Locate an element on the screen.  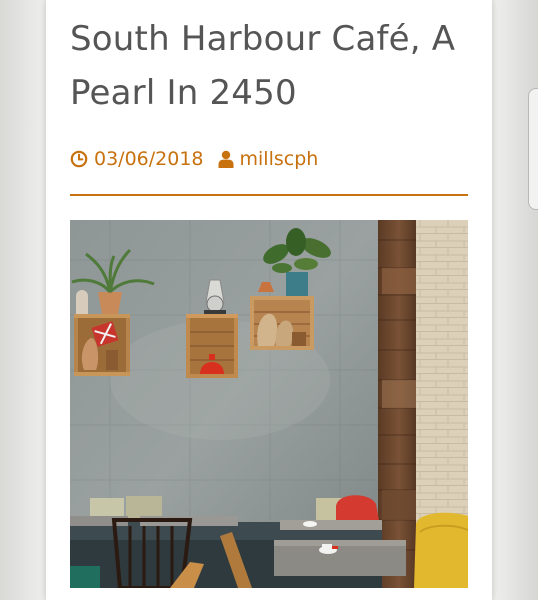
post-meta: 03/06/2018 millscph is located at coordinates (194, 159).